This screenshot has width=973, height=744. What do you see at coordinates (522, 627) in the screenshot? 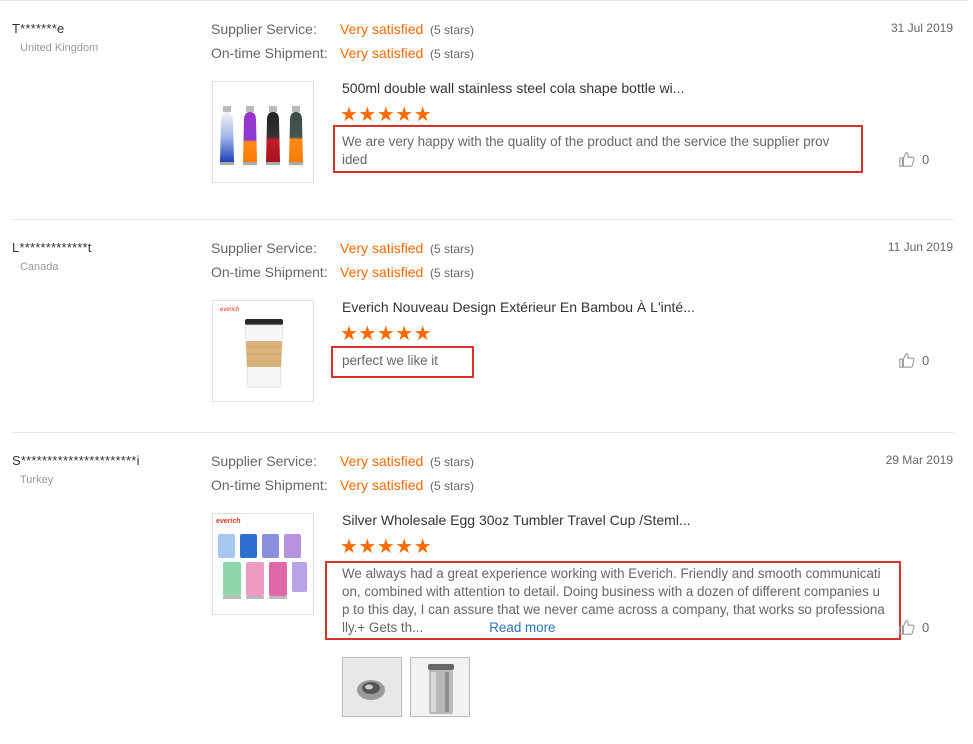
I see `read-more-link: Read more` at bounding box center [522, 627].